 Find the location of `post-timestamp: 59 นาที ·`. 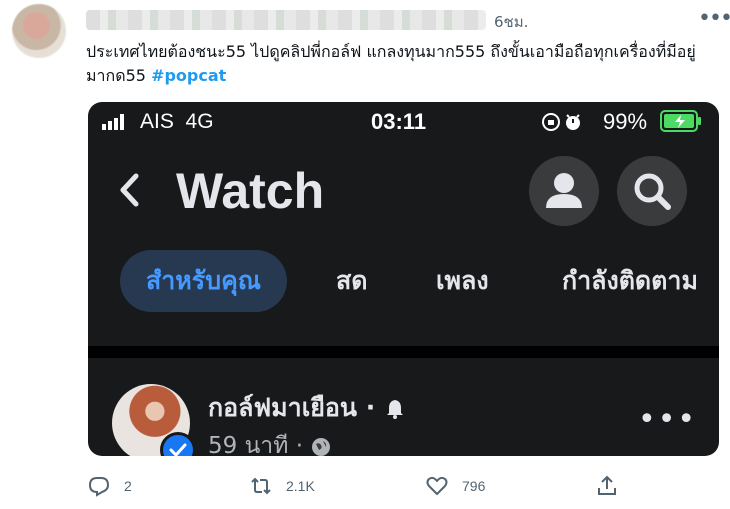

post-timestamp: 59 นาที · is located at coordinates (270, 442).